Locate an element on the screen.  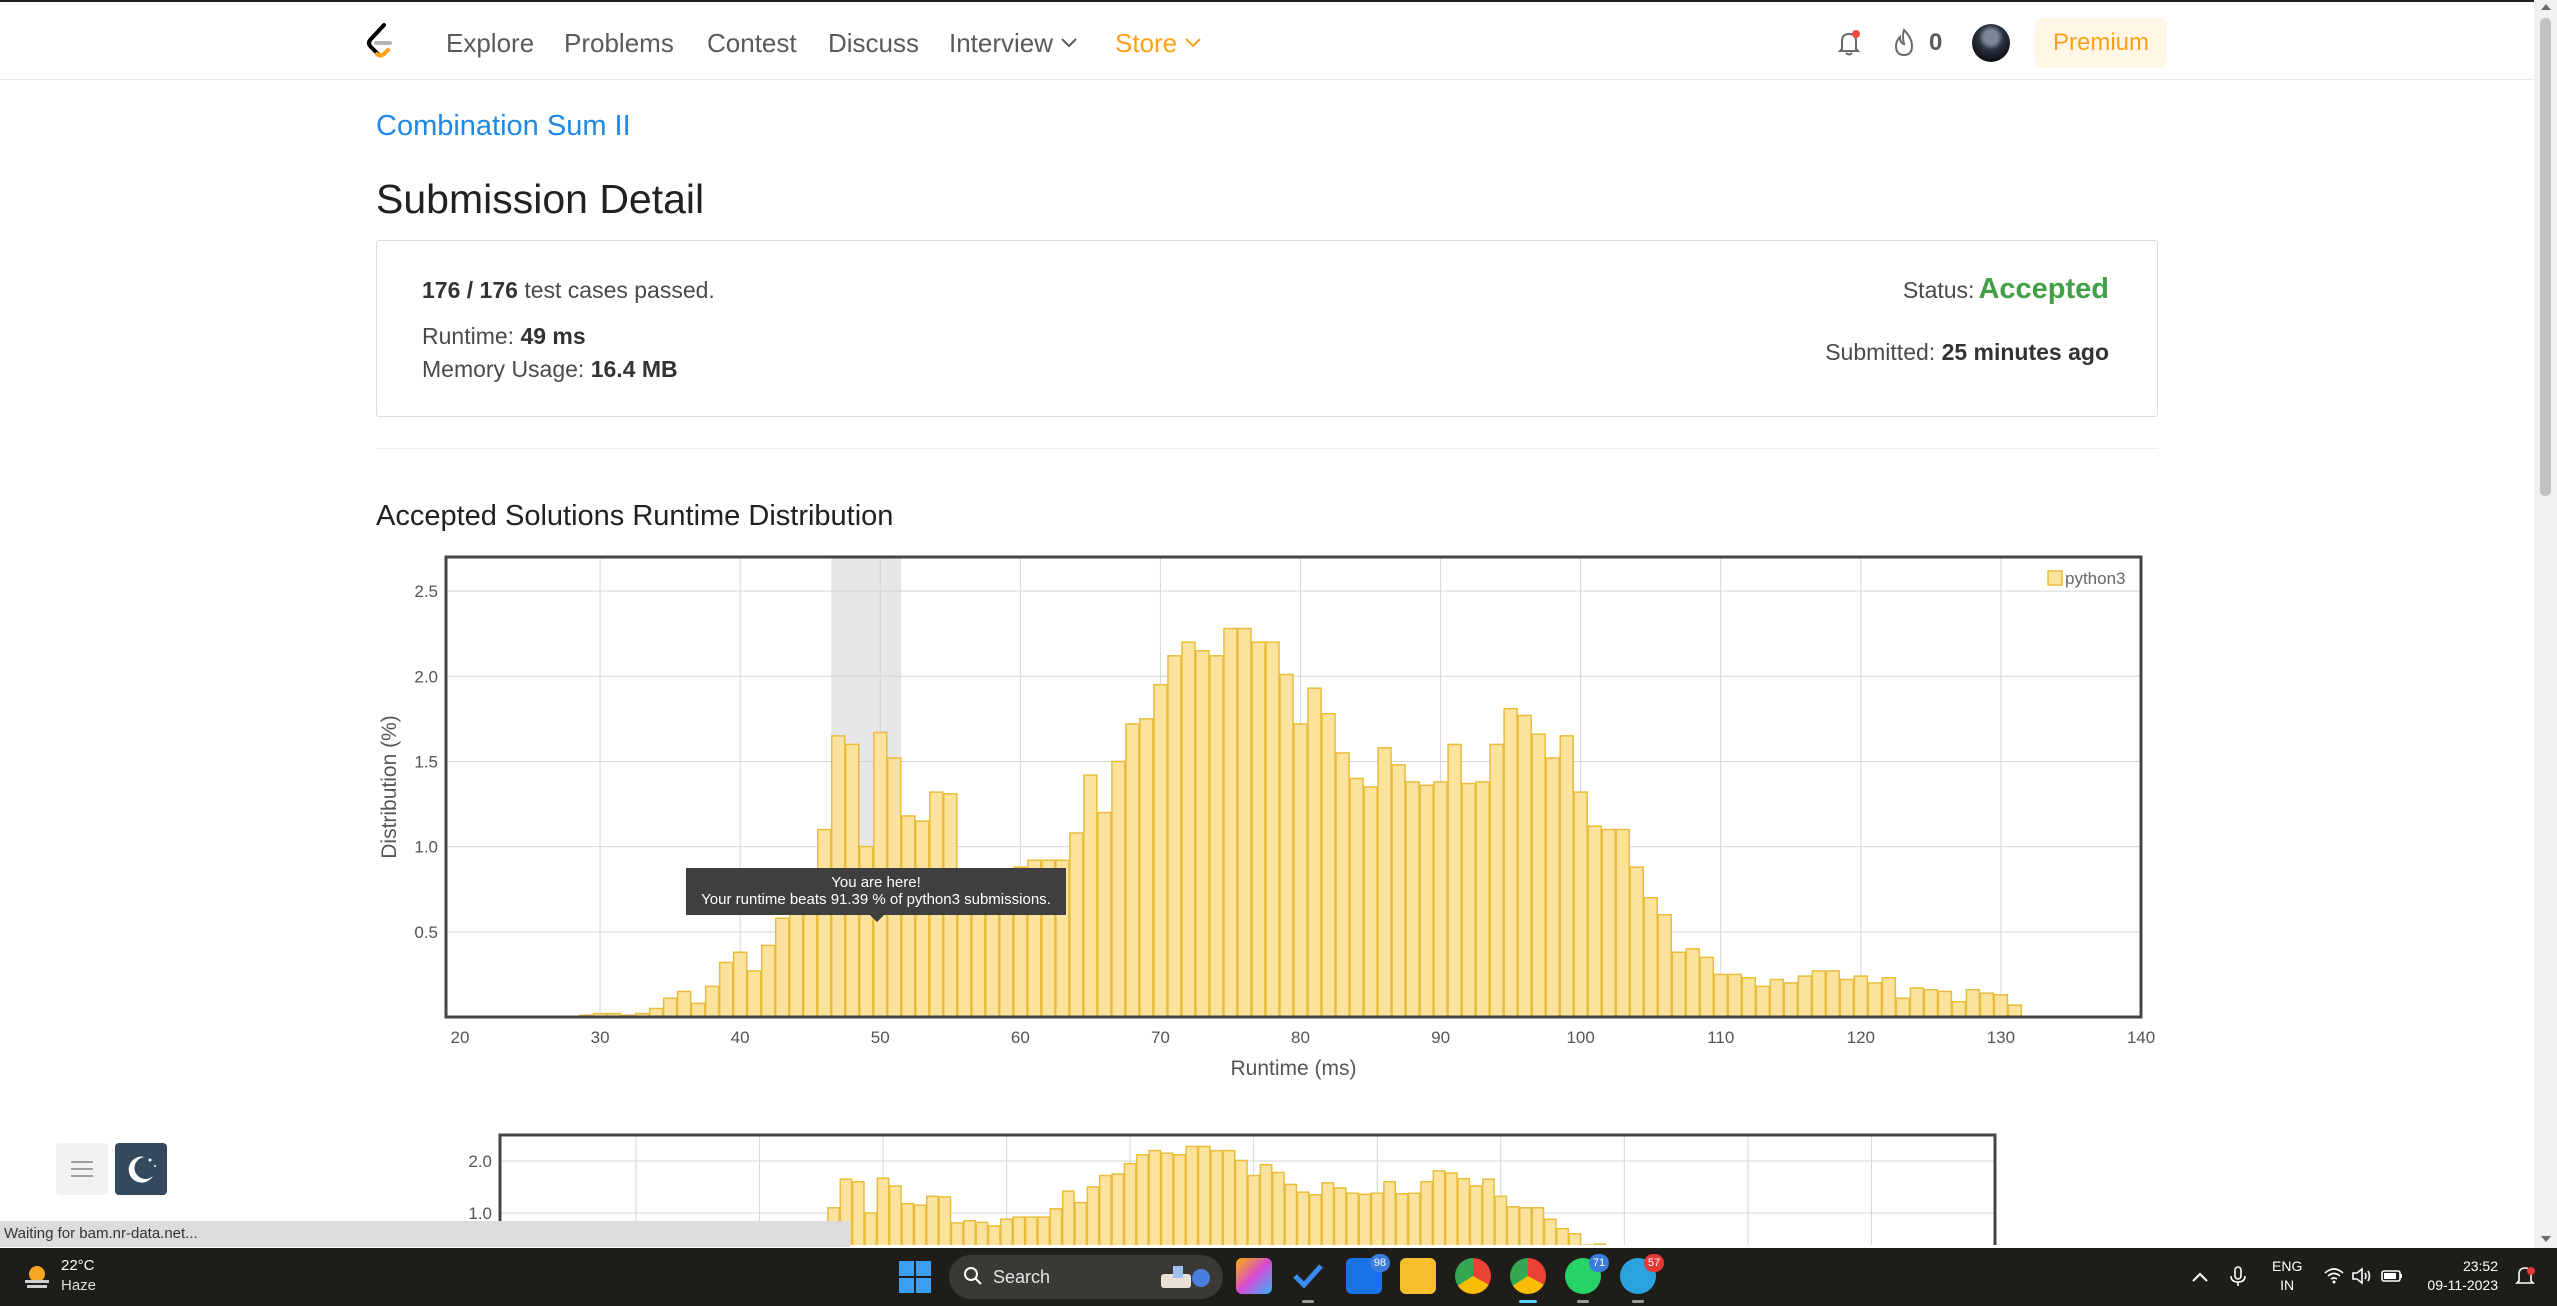
wifi-icon is located at coordinates (2334, 1276).